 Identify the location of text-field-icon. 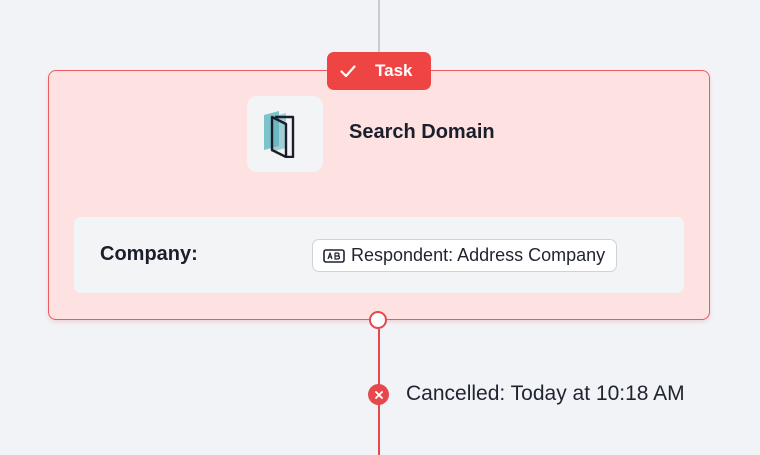
(334, 255).